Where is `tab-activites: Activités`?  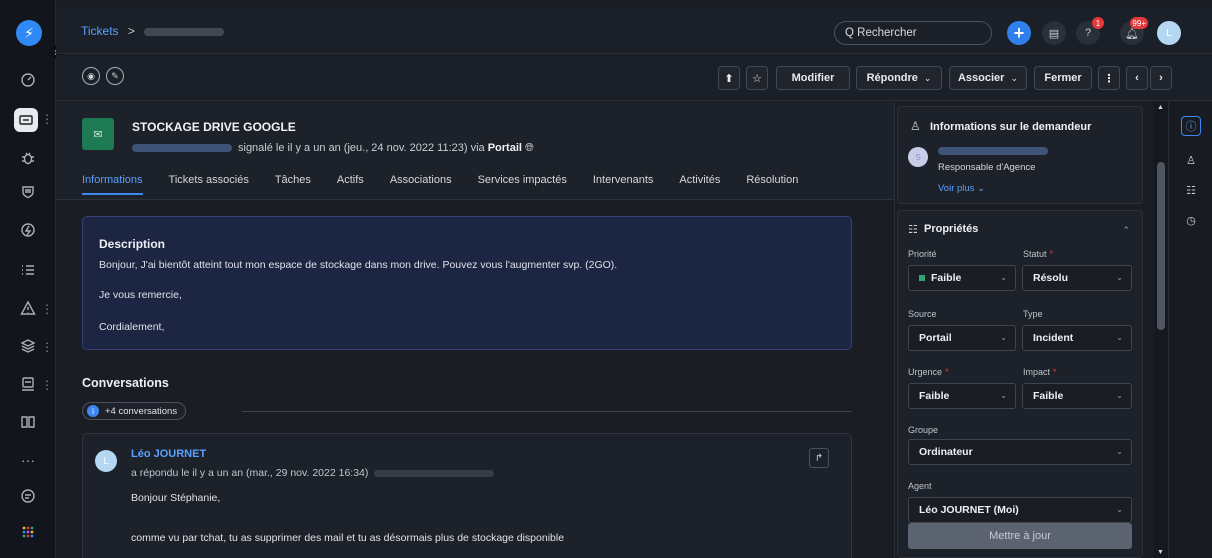
tab-activites: Activités is located at coordinates (699, 184).